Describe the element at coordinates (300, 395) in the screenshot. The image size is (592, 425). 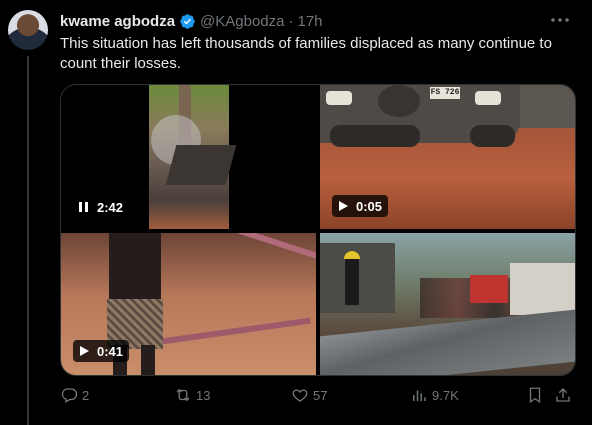
I see `like-icon` at that location.